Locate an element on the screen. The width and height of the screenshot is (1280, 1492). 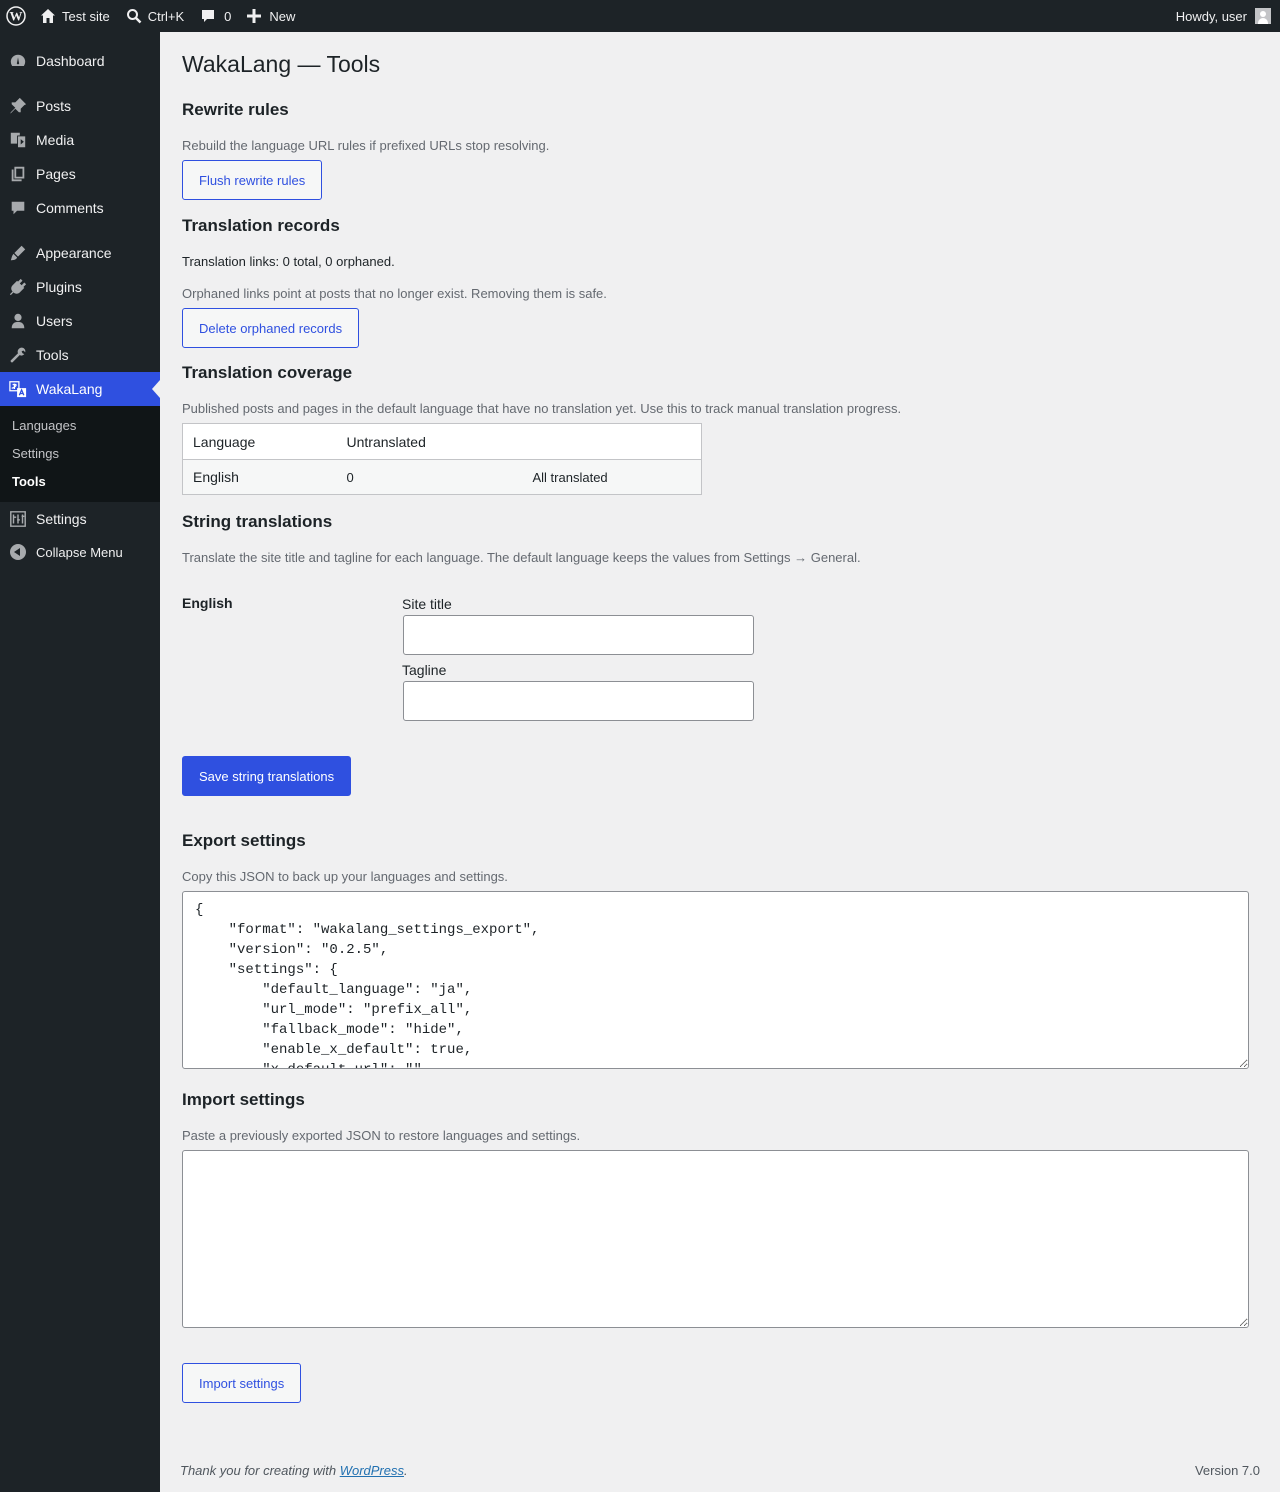
sidebar-item-posts: Posts is located at coordinates (80, 106).